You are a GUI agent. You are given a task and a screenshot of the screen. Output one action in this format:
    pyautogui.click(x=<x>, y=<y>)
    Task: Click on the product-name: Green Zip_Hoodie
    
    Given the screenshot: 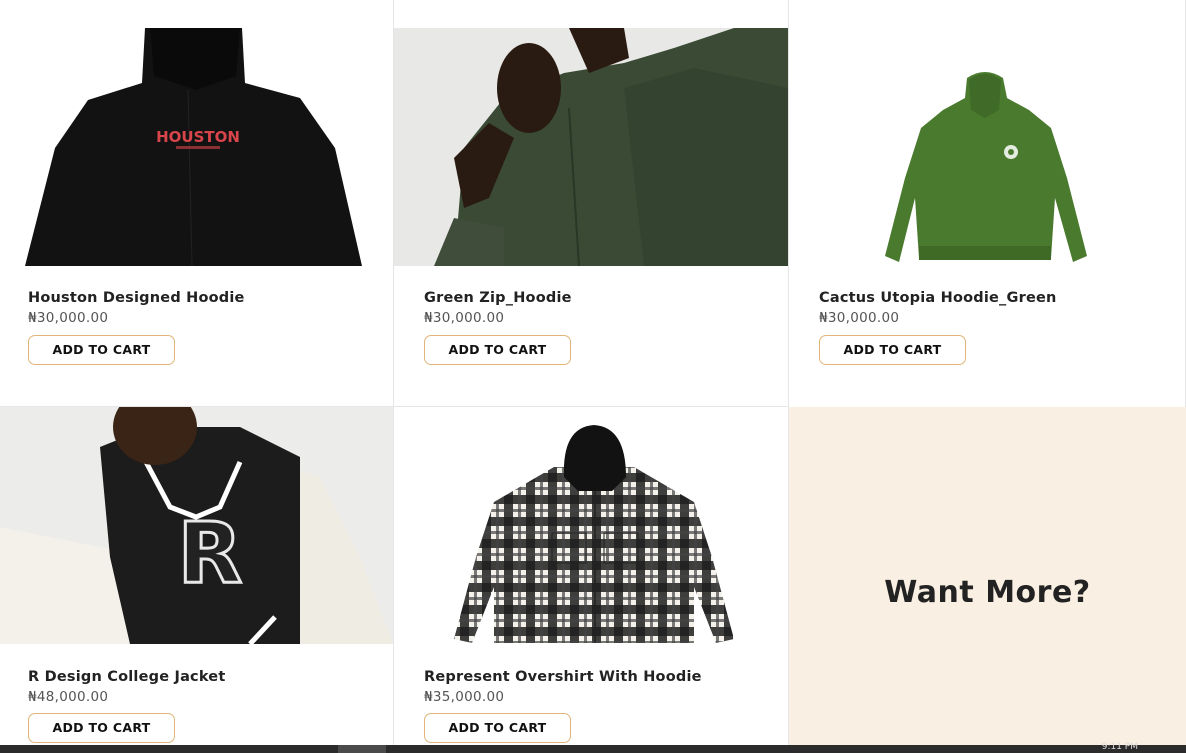 What is the action you would take?
    pyautogui.click(x=498, y=298)
    